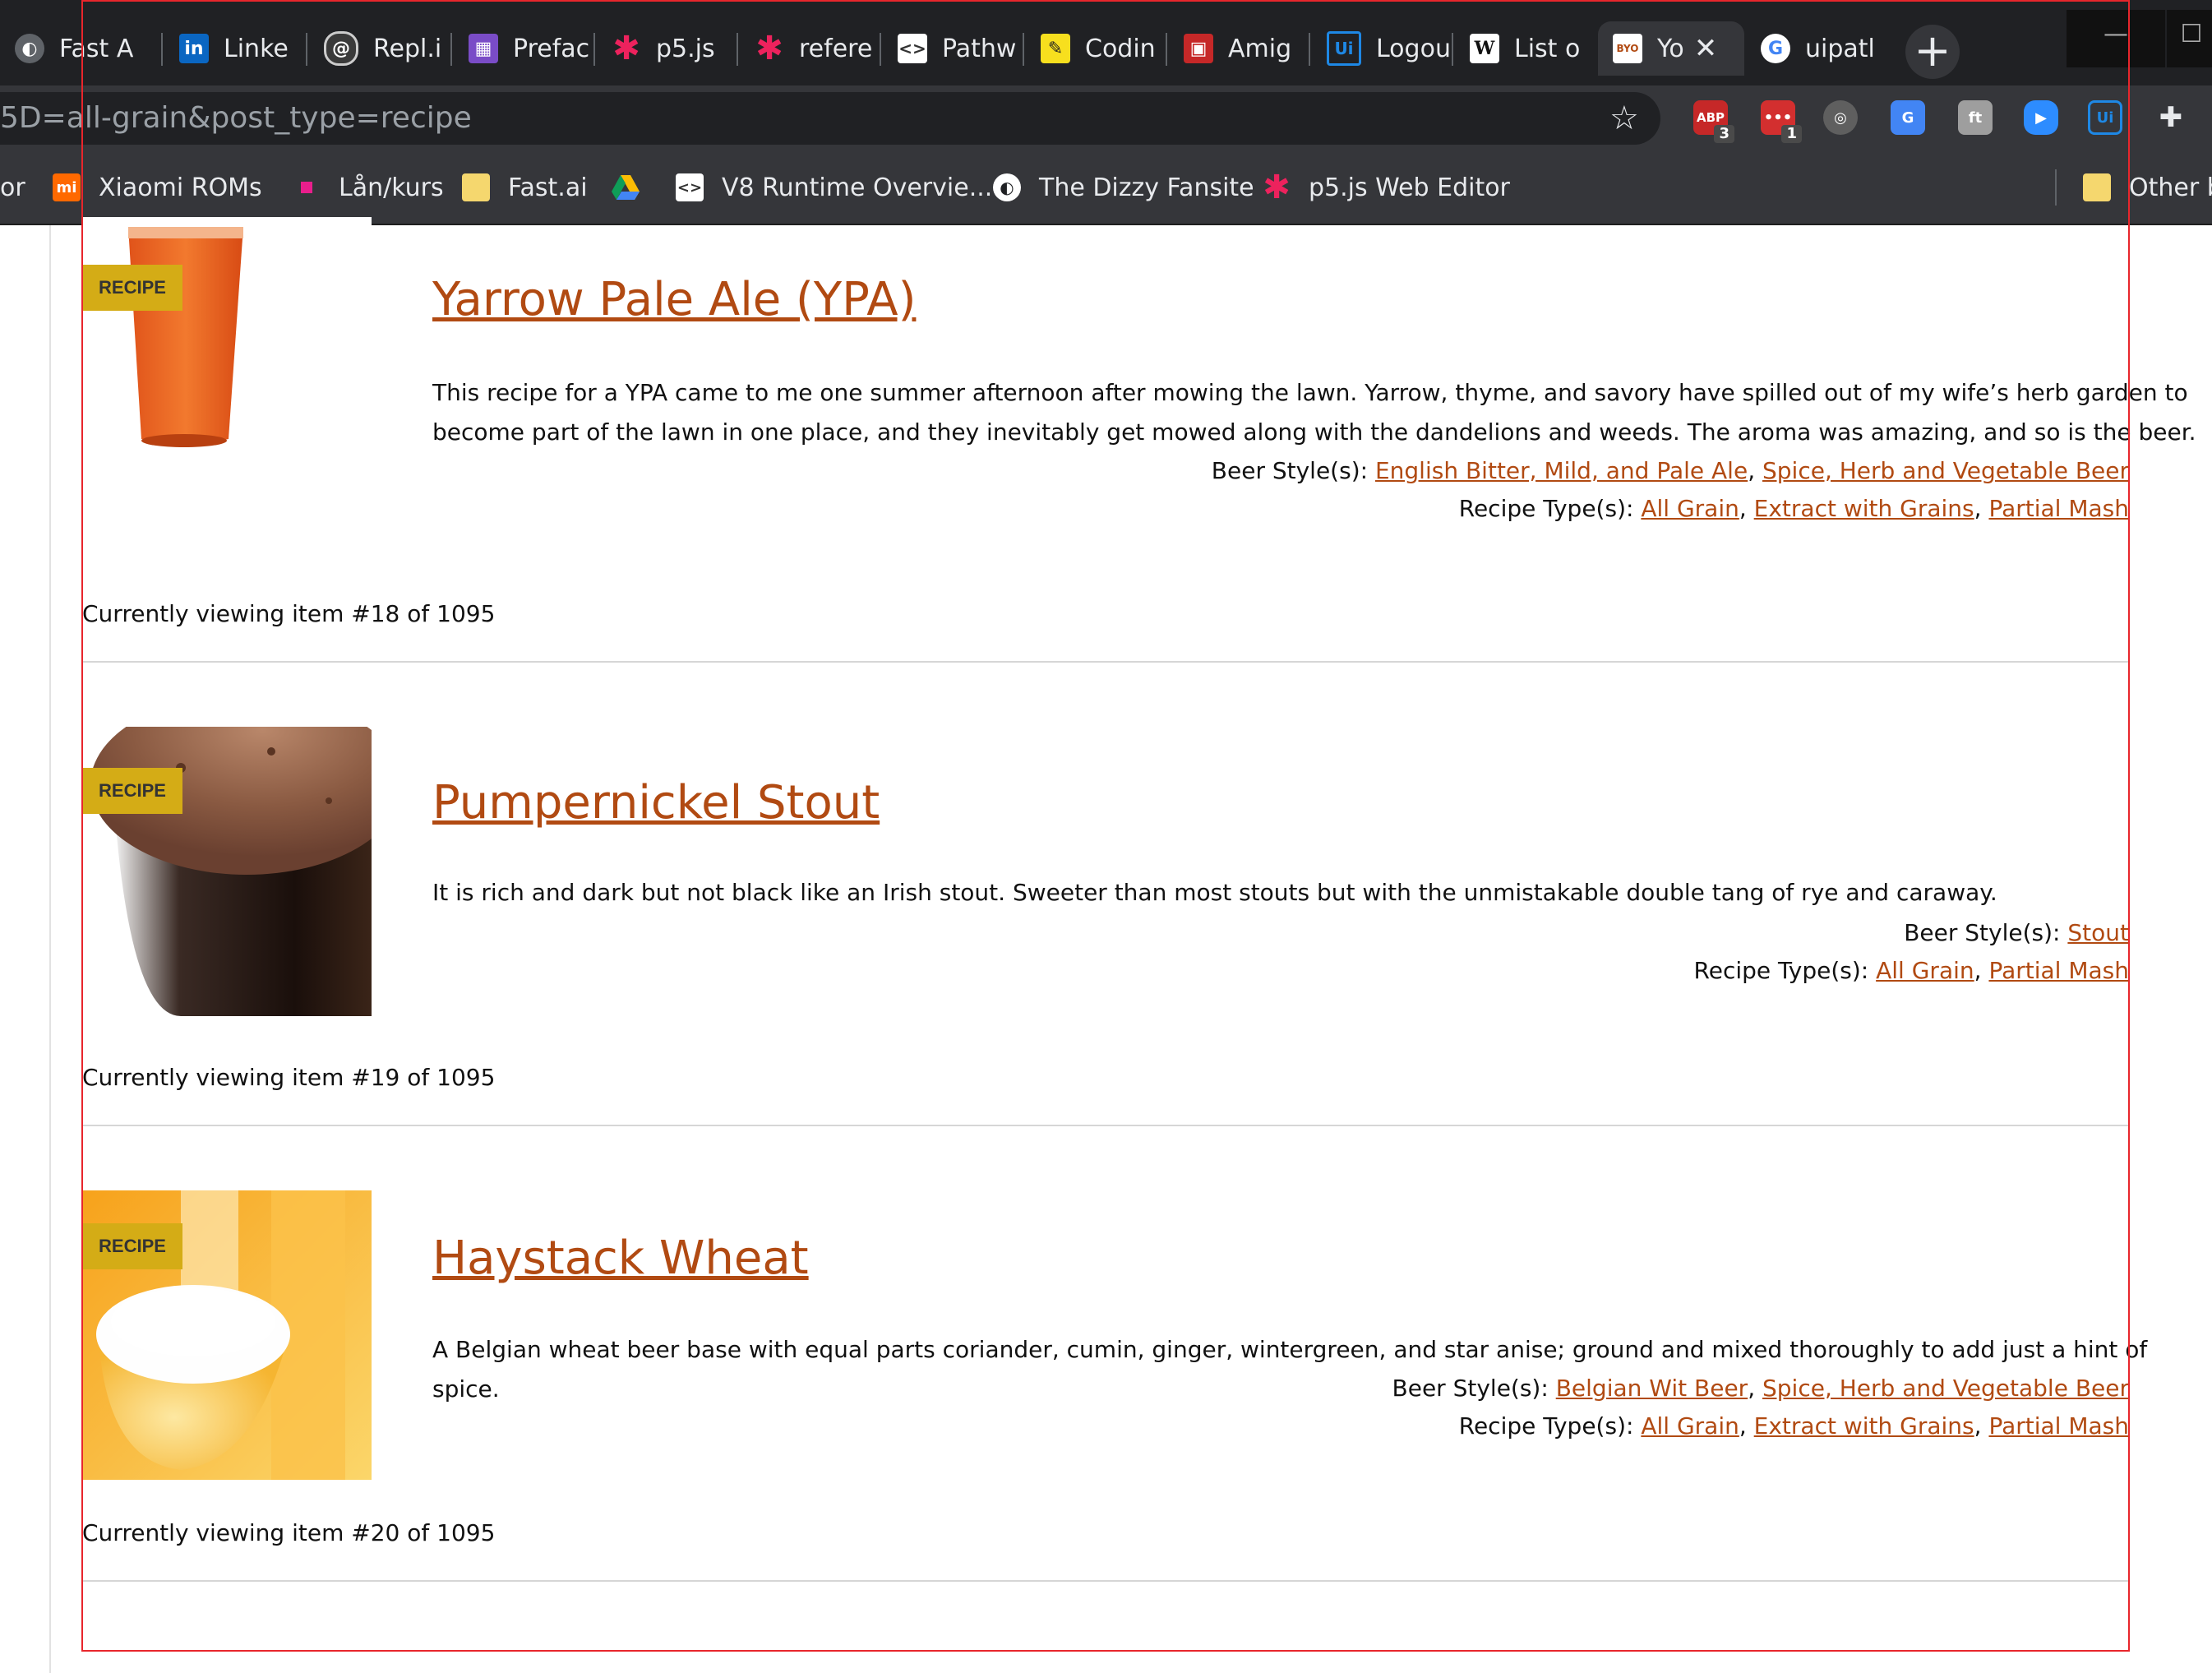 Image resolution: width=2212 pixels, height=1673 pixels. What do you see at coordinates (368, 187) in the screenshot?
I see `bookmark-item: Lån/kurs` at bounding box center [368, 187].